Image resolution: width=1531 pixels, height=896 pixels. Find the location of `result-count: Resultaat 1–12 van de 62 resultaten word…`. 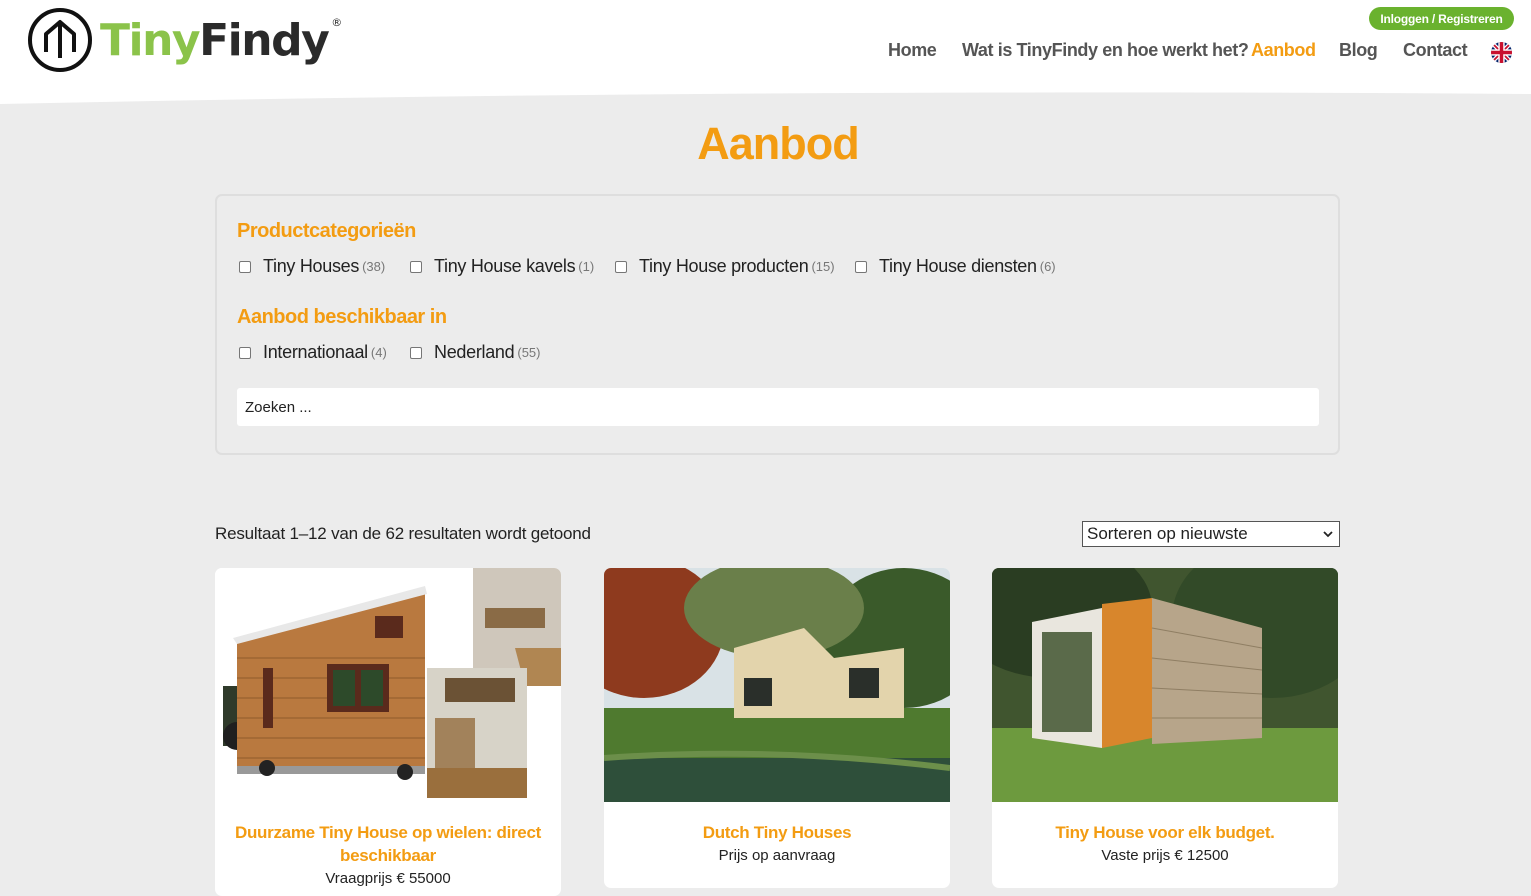

result-count: Resultaat 1–12 van de 62 resultaten word… is located at coordinates (403, 533).